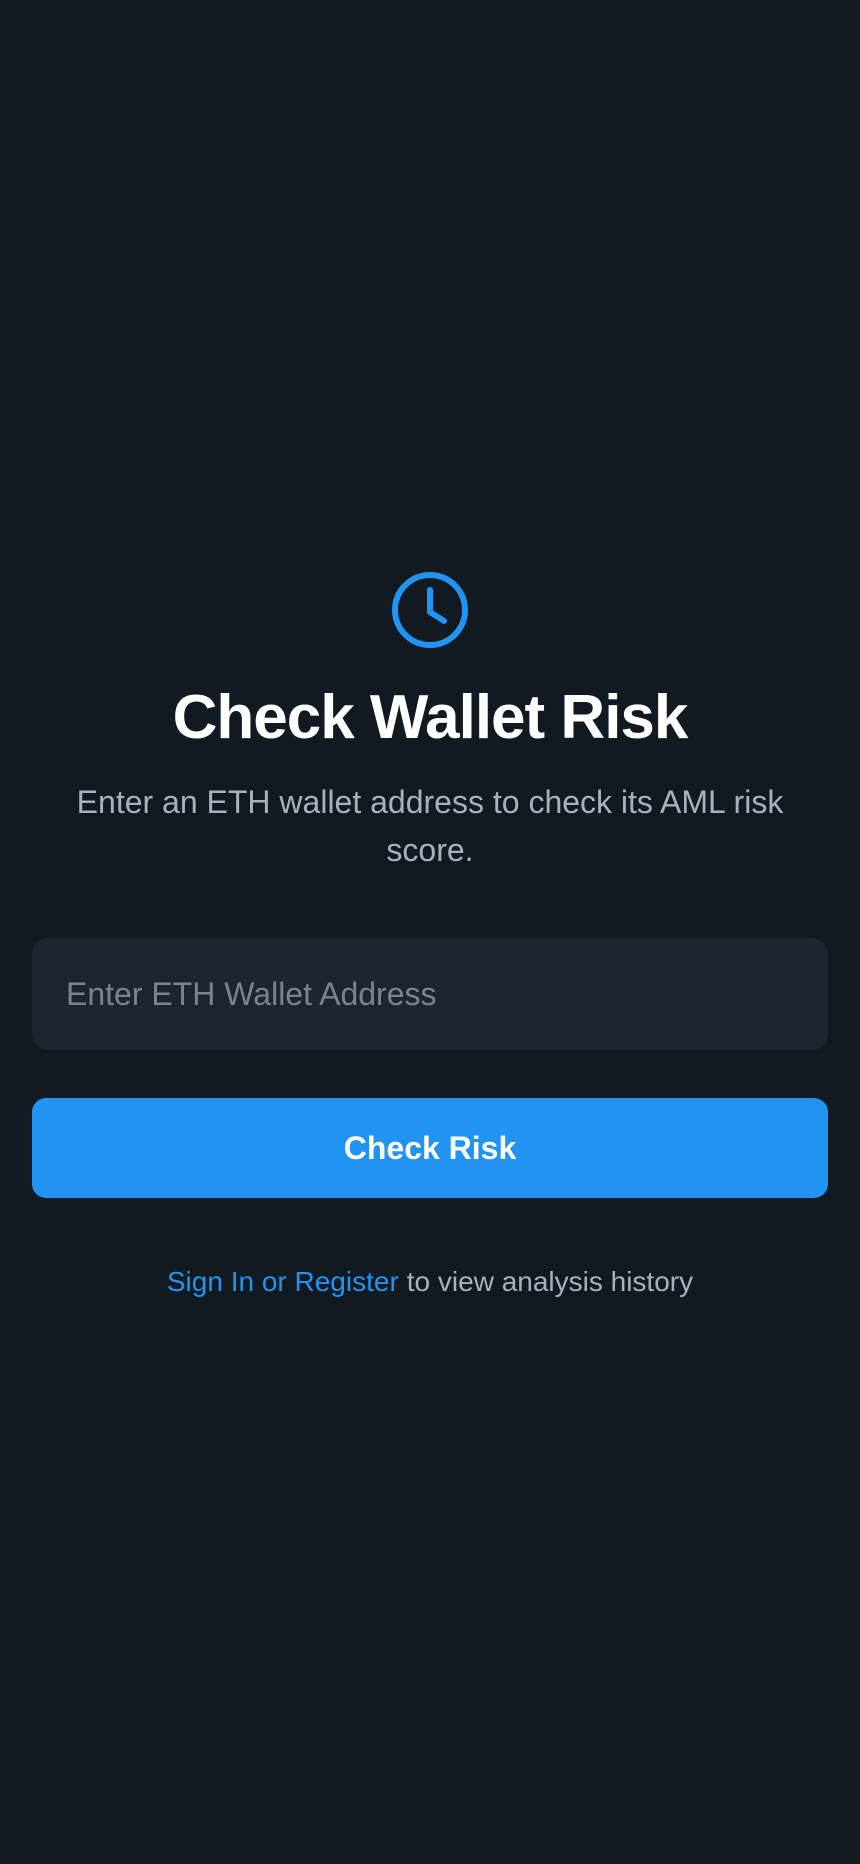 The width and height of the screenshot is (860, 1864). I want to click on check-risk-button: Check Risk, so click(430, 1148).